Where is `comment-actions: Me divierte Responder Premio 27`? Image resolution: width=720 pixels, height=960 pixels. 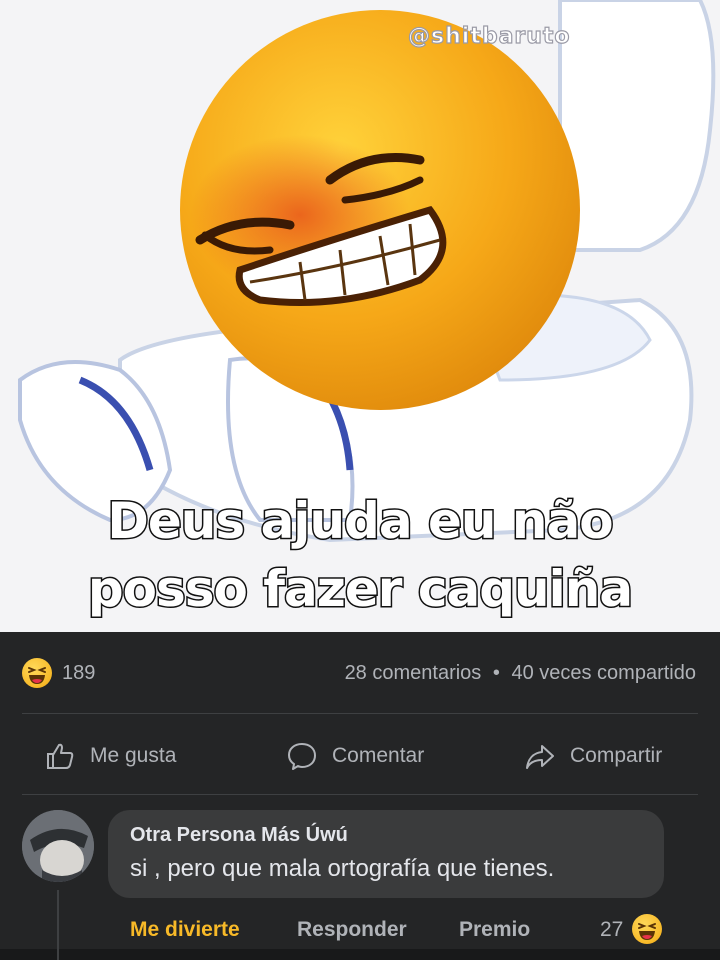
comment-actions: Me divierte Responder Premio 27 is located at coordinates (410, 930).